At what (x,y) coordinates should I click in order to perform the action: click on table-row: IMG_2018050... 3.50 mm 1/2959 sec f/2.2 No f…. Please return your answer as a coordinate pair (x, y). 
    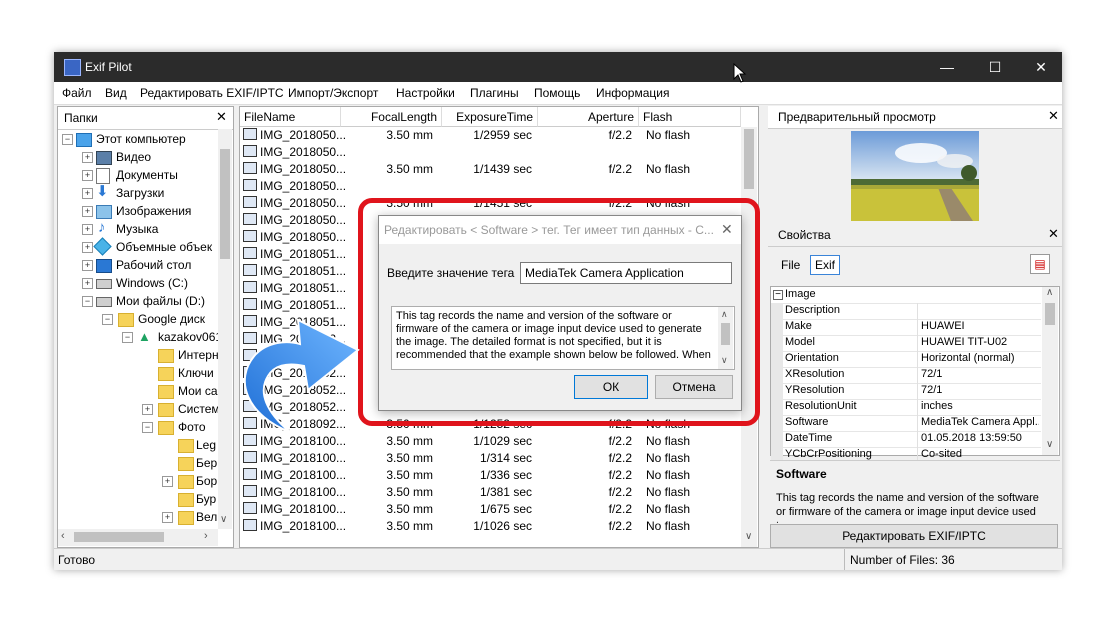
    Looking at the image, I should click on (490, 135).